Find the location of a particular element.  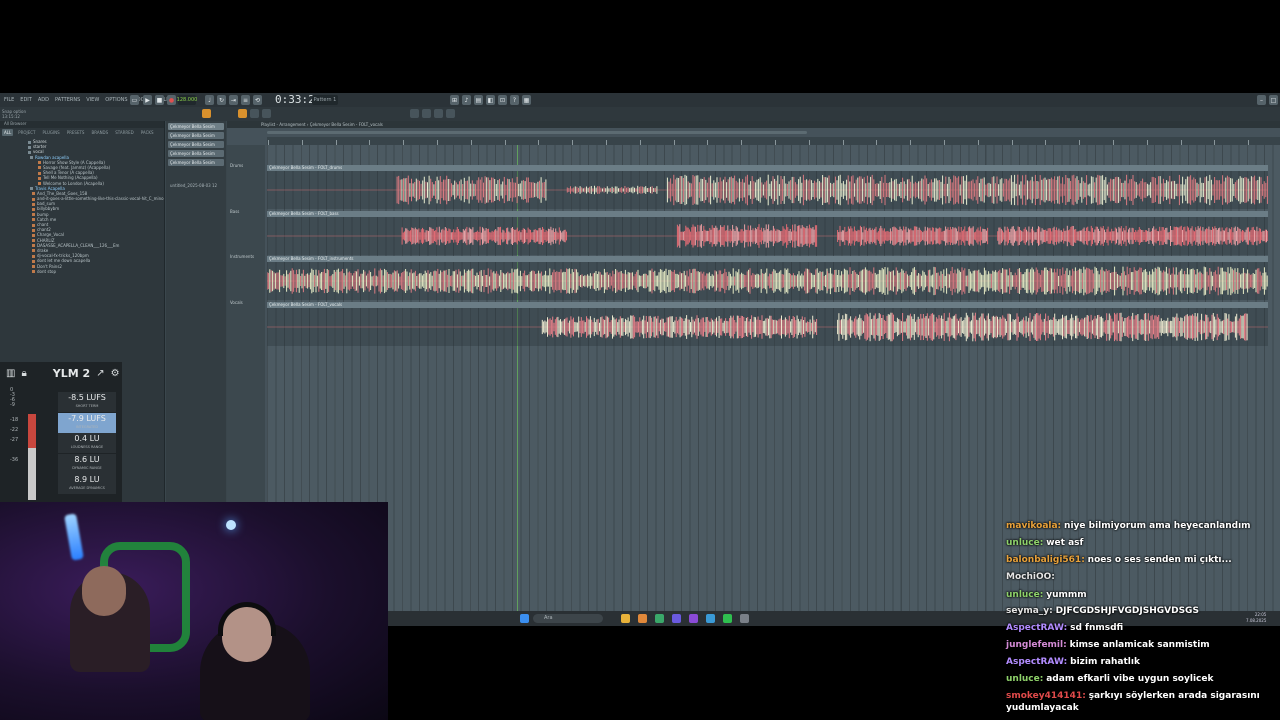

discord-icon is located at coordinates (676, 618).